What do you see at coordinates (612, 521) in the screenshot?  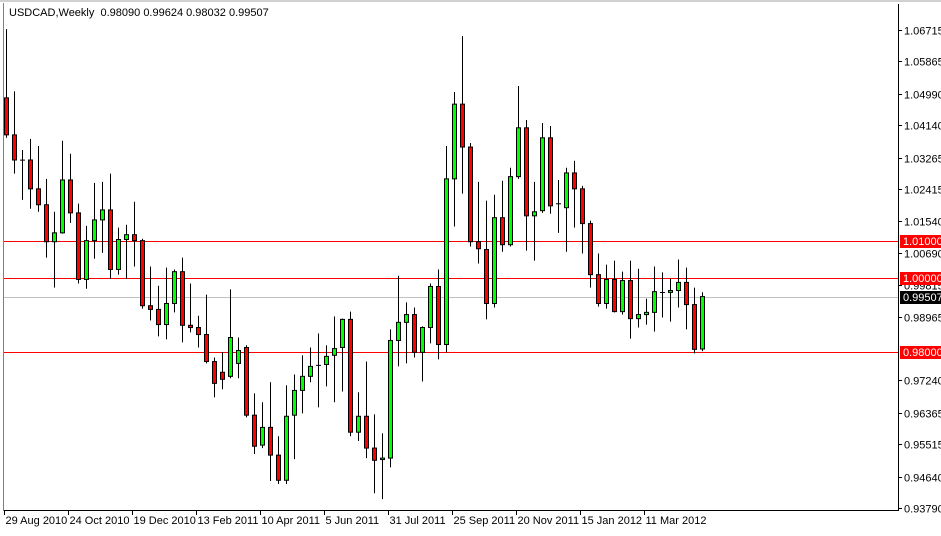 I see `x-tick-label: 15 Jan 2012` at bounding box center [612, 521].